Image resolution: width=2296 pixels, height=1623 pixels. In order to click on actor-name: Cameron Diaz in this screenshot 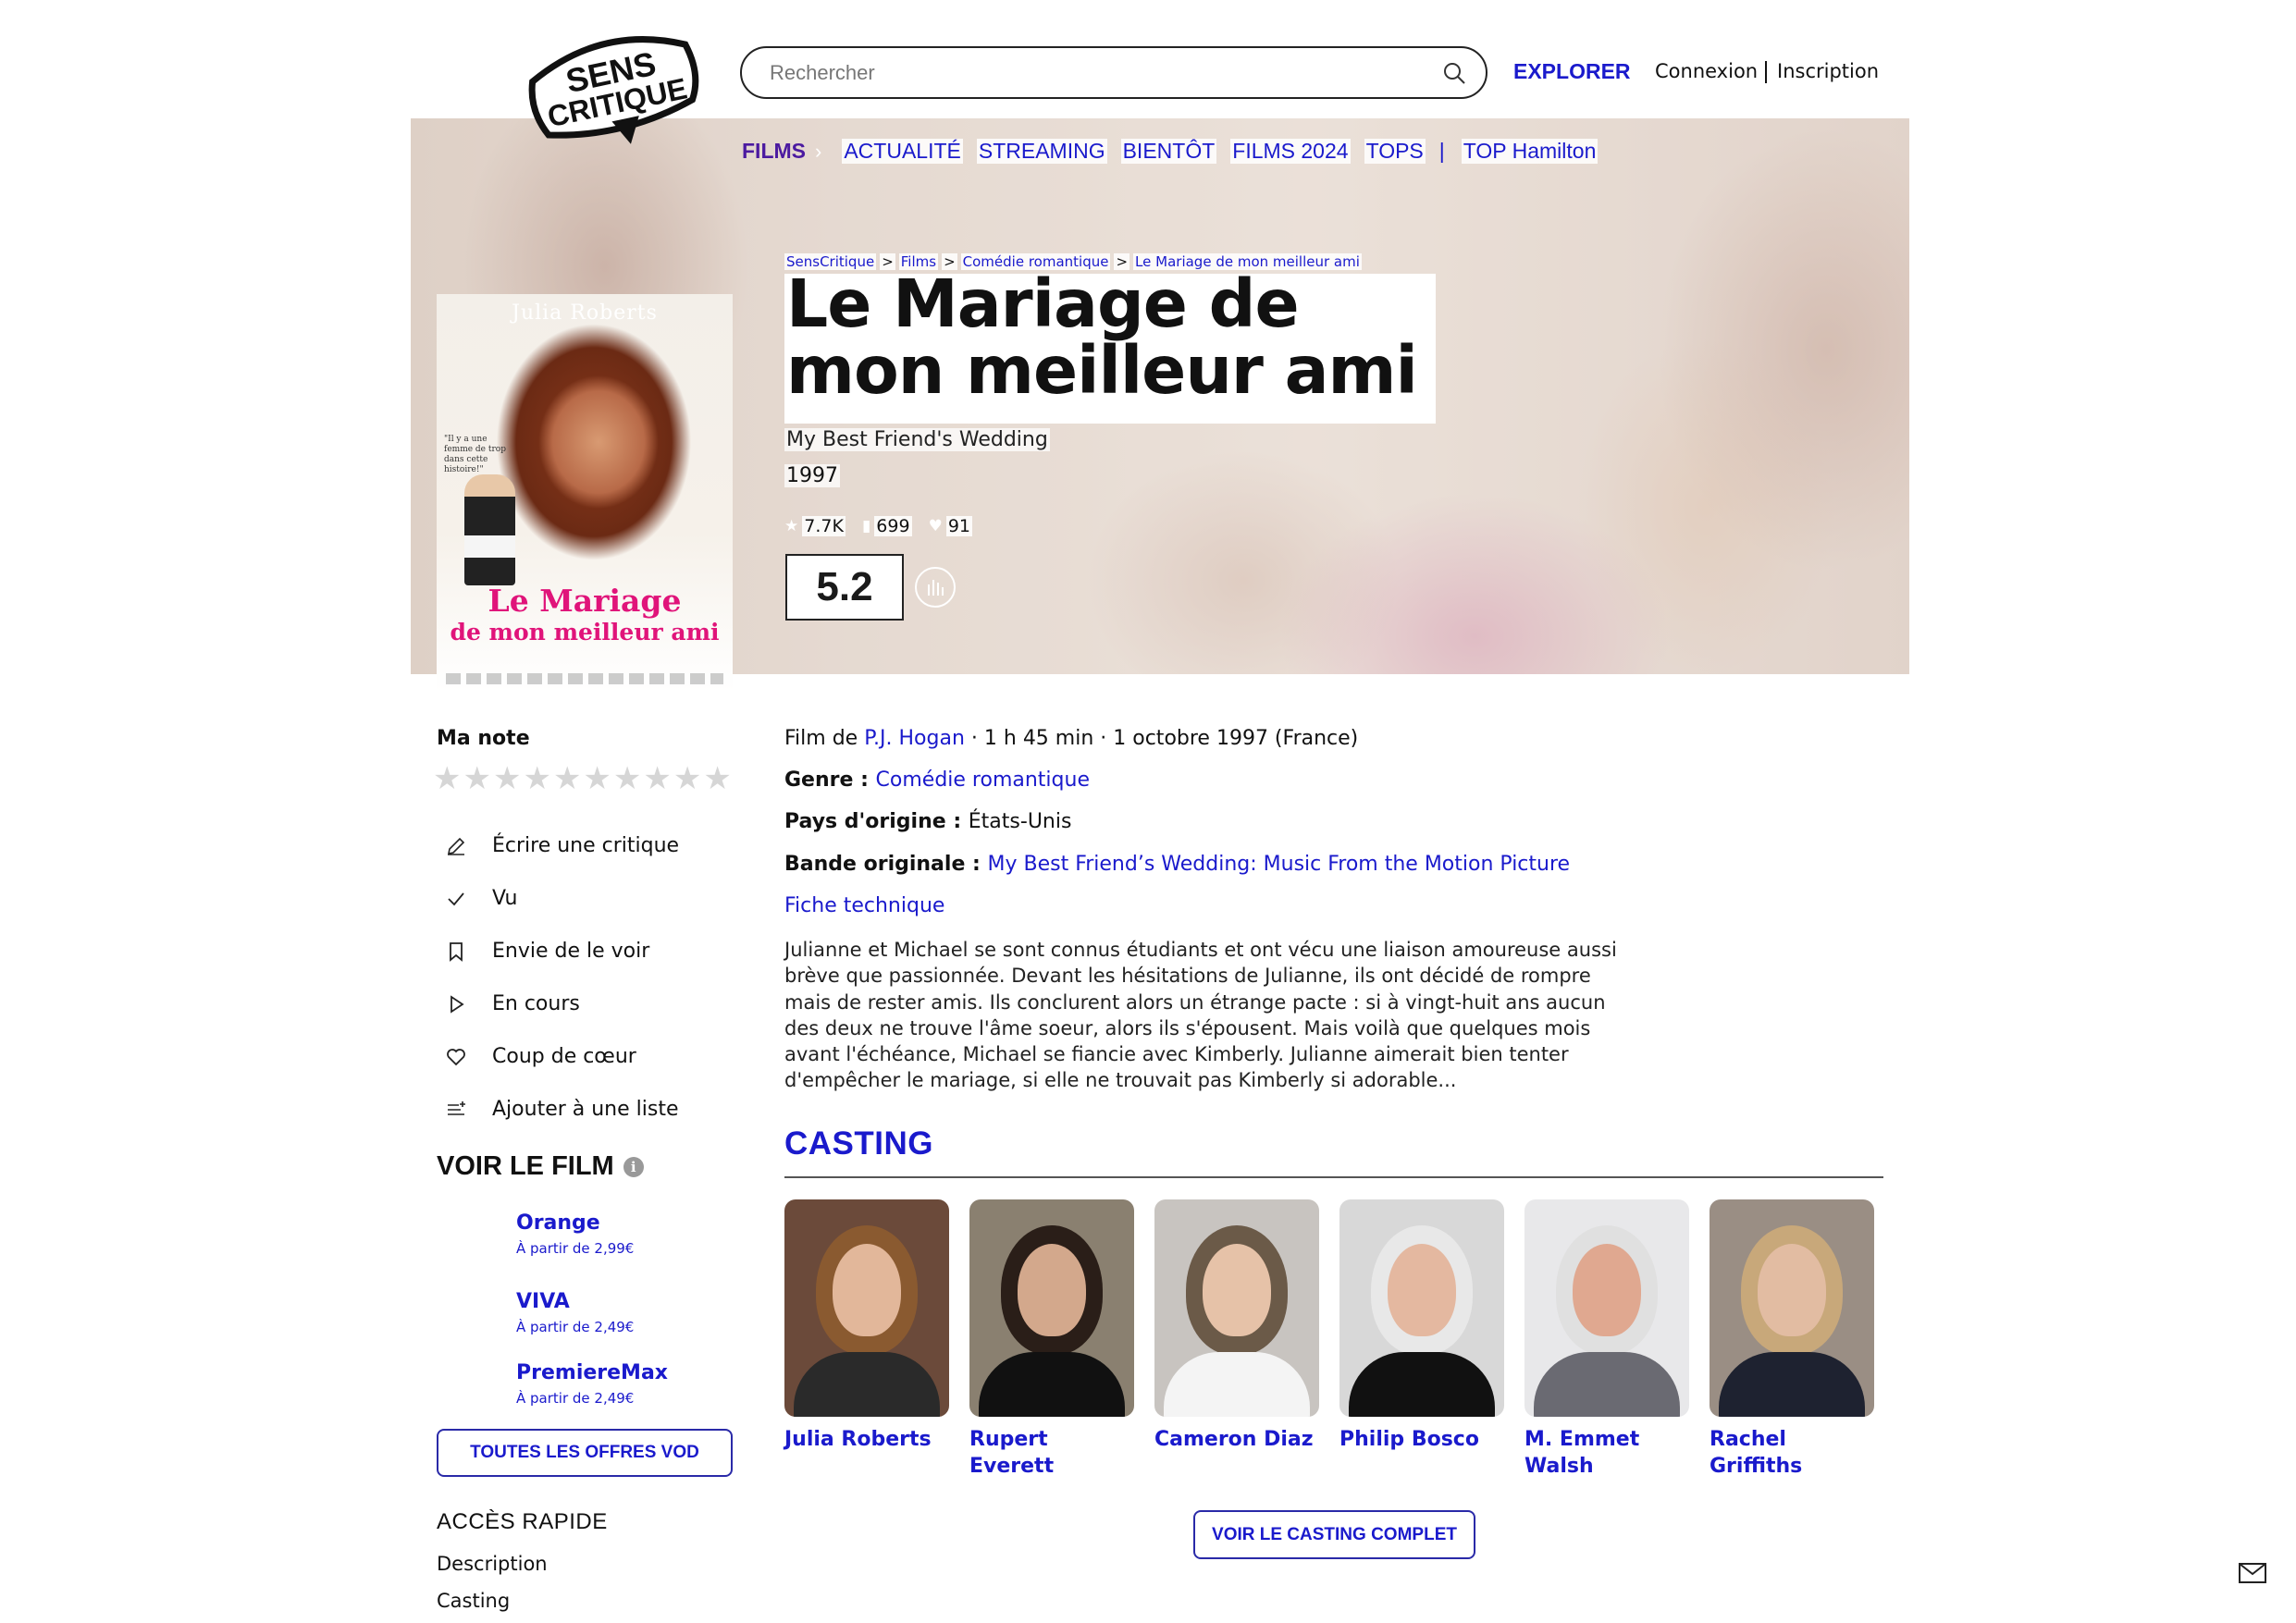, I will do `click(1236, 1439)`.